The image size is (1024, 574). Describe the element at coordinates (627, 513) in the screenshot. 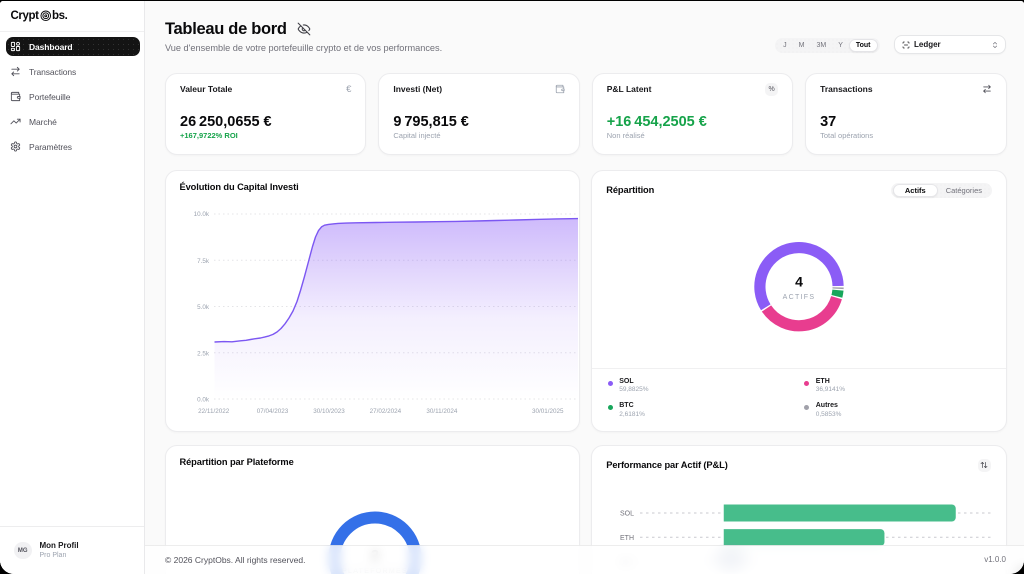

I see `svg-text: SOL` at that location.